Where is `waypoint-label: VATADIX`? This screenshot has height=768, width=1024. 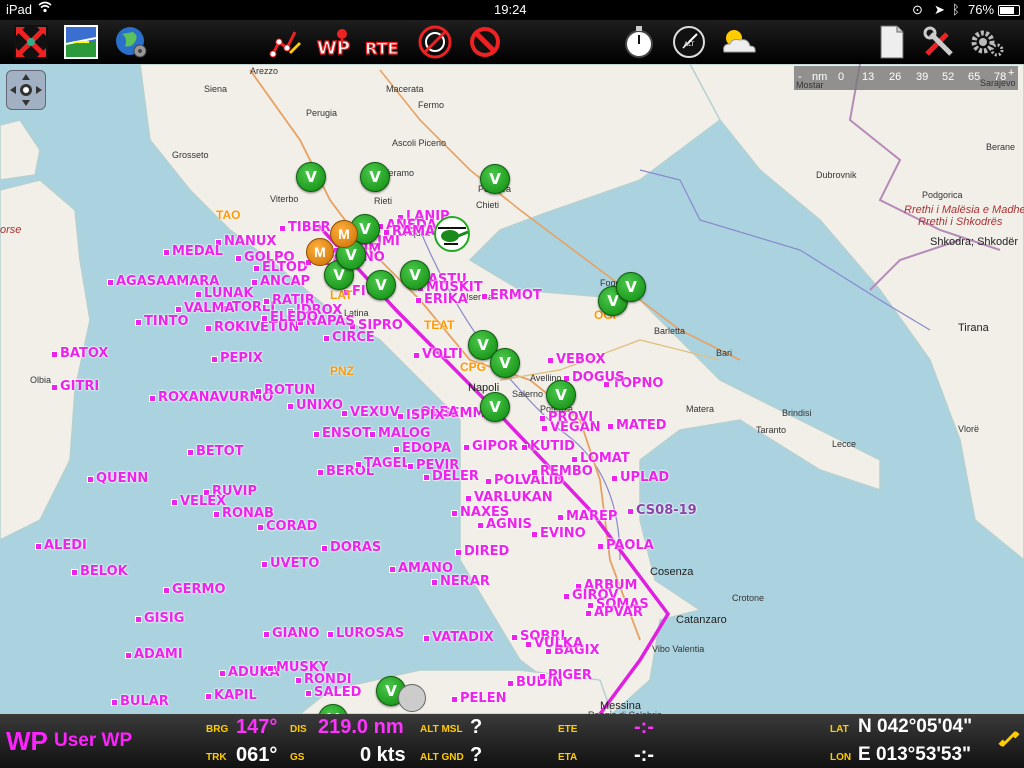
waypoint-label: VATADIX is located at coordinates (458, 637).